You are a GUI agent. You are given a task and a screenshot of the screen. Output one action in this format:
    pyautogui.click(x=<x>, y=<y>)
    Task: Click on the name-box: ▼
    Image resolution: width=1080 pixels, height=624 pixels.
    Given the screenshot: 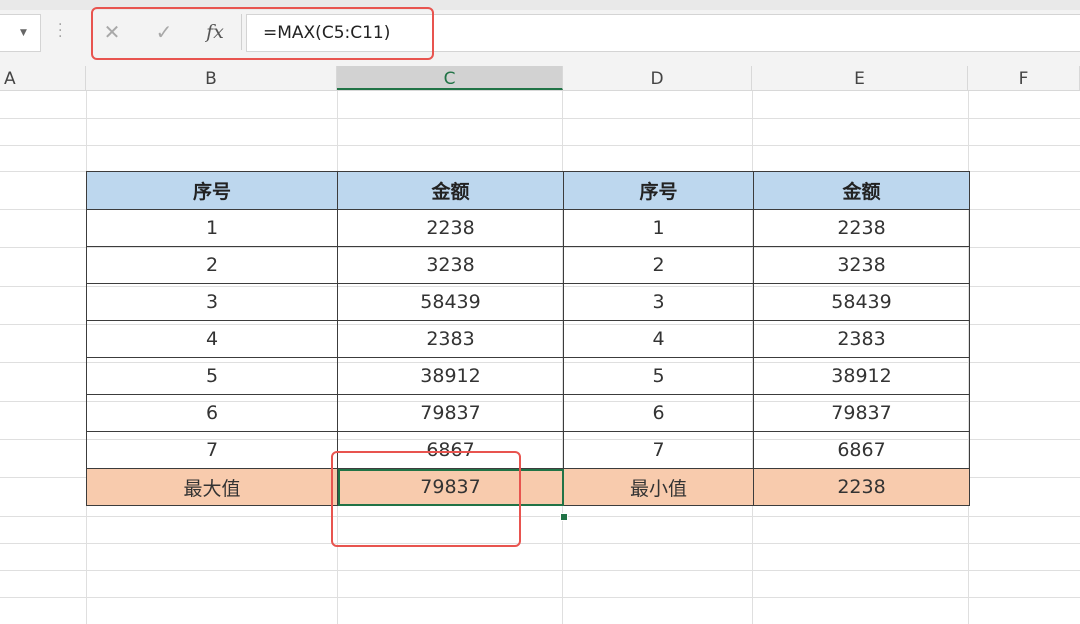 What is the action you would take?
    pyautogui.click(x=20, y=33)
    